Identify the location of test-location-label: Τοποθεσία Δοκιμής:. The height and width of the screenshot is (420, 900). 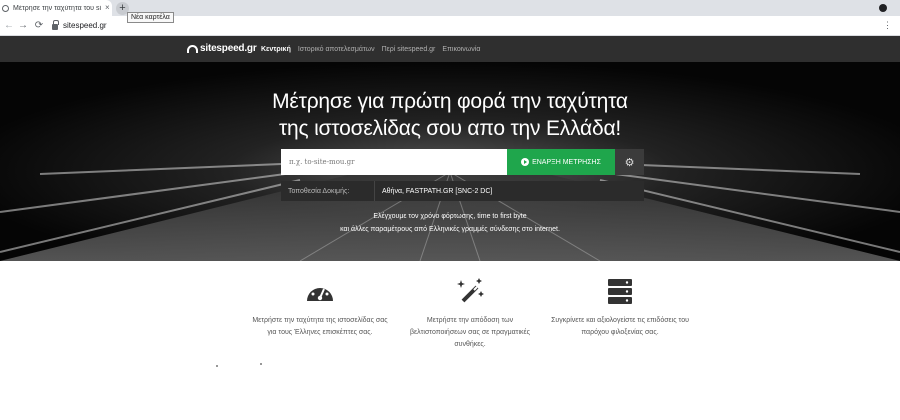
(319, 191).